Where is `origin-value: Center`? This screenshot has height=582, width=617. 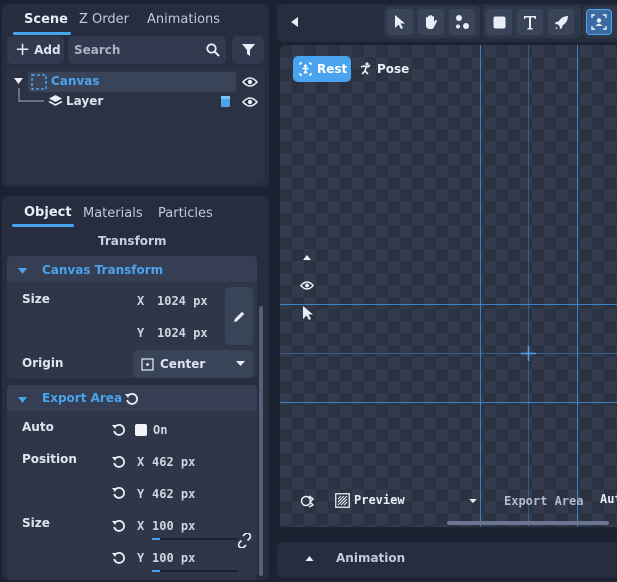 origin-value: Center is located at coordinates (183, 364).